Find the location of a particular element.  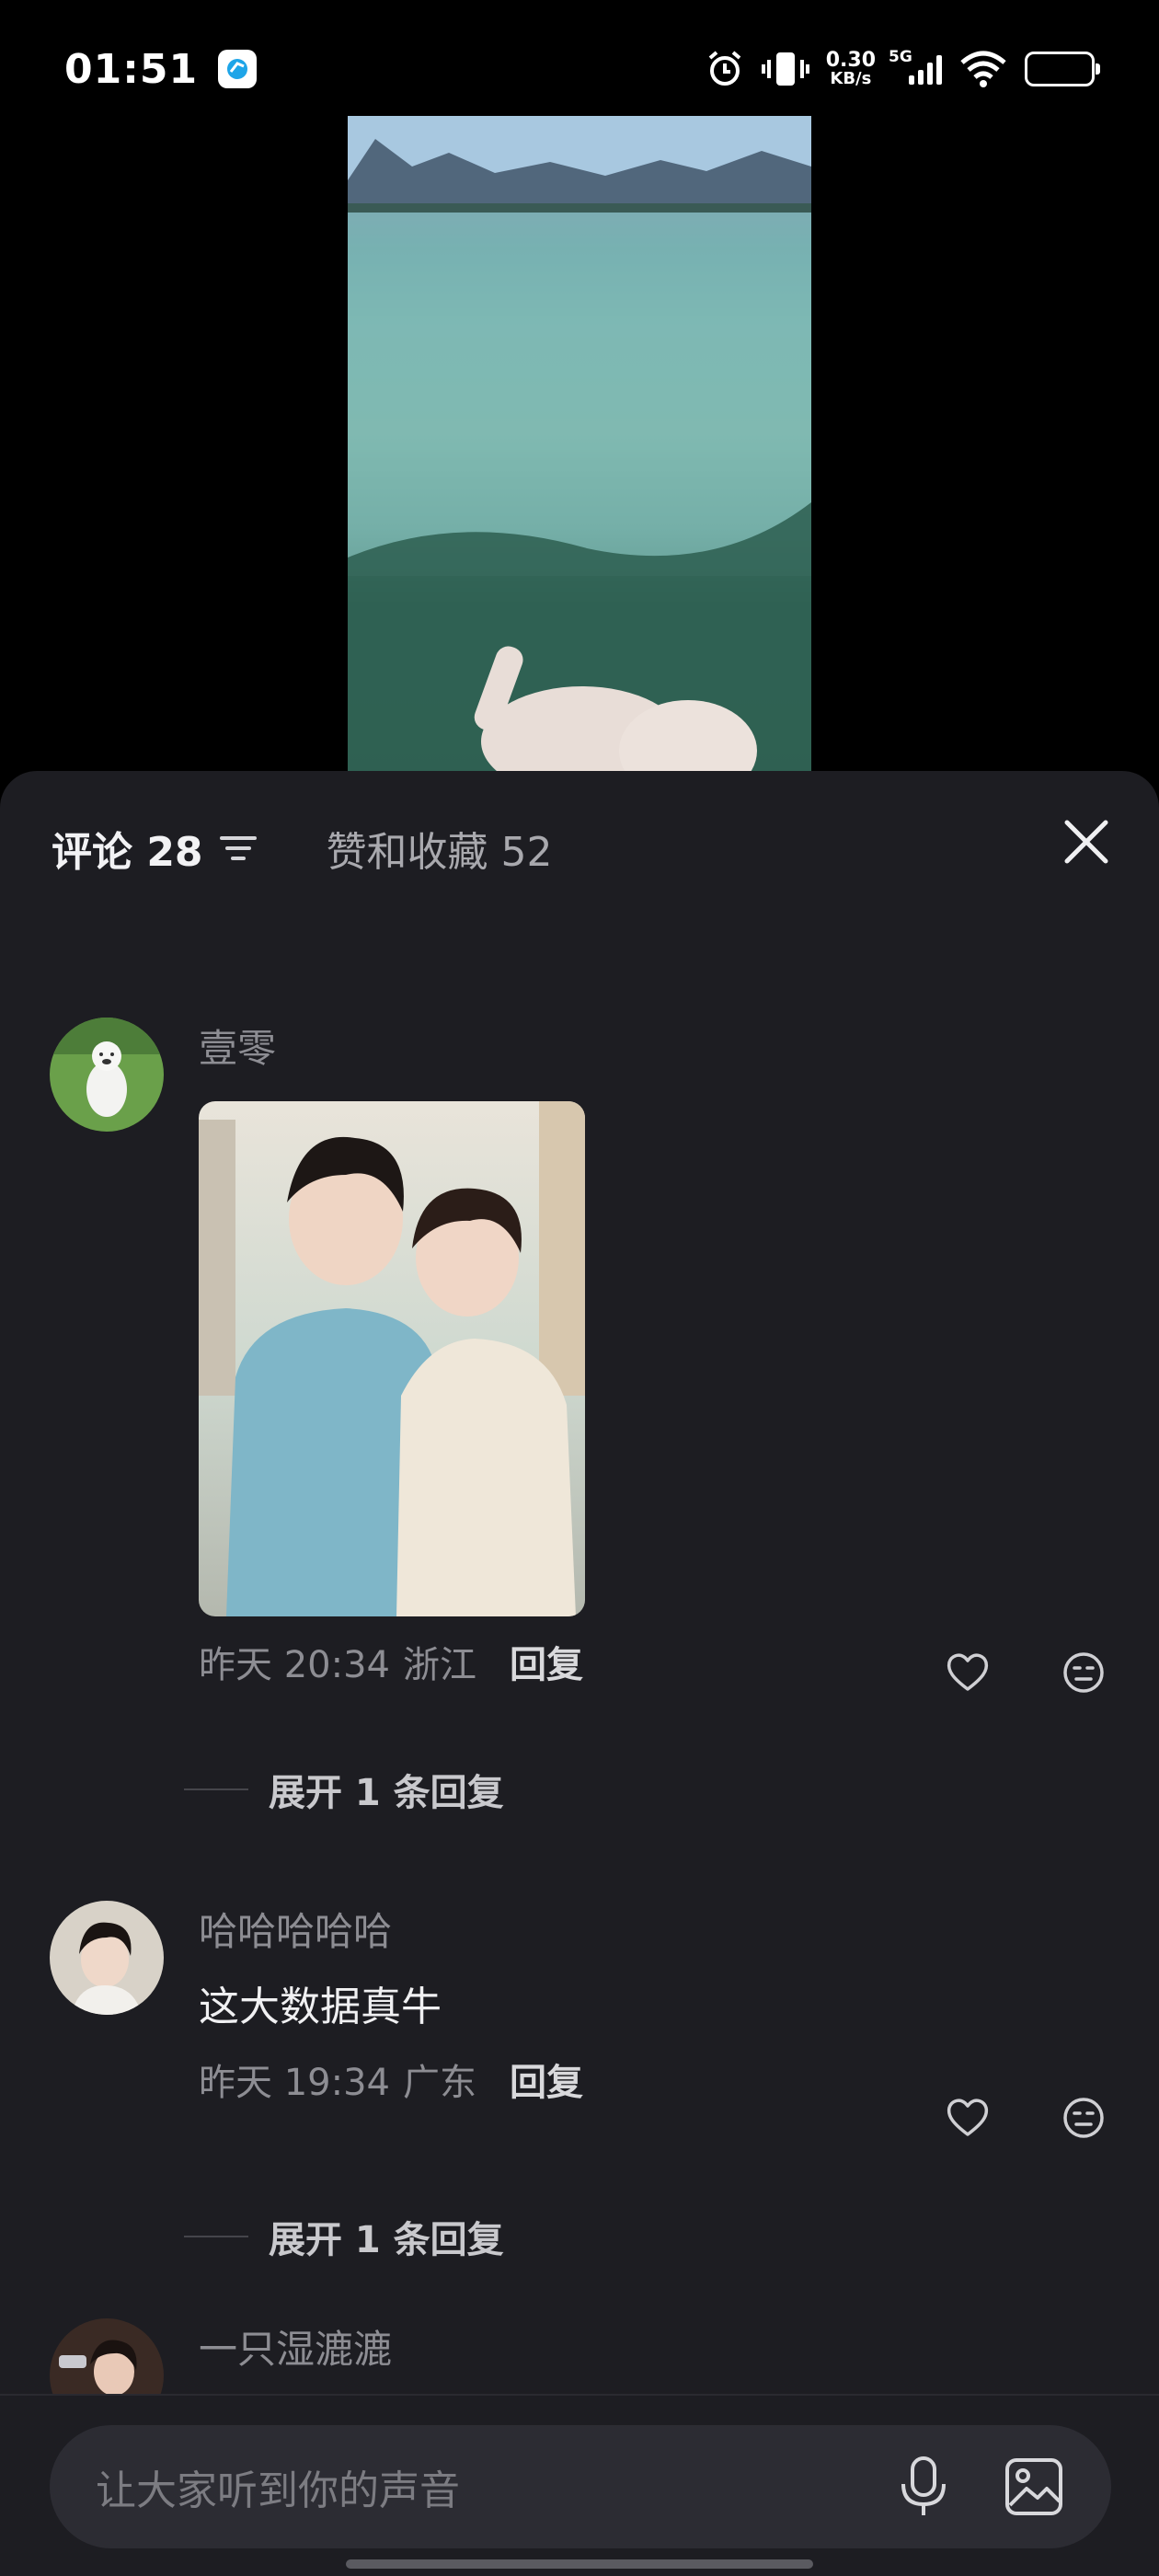

comment-meta: 昨天 19:34 广东 回复 is located at coordinates (391, 2079).